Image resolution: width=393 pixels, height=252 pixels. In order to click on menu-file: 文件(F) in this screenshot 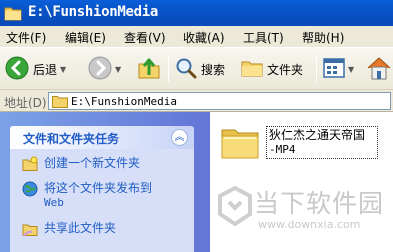, I will do `click(26, 37)`.